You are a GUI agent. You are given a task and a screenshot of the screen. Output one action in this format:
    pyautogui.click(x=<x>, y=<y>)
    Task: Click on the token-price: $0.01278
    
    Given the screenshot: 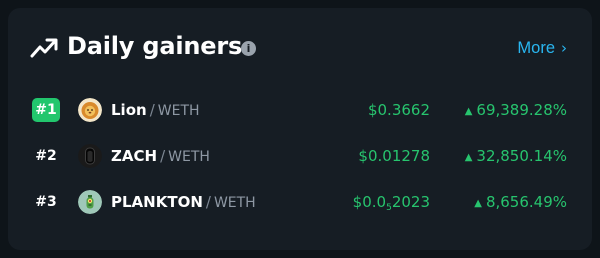 What is the action you would take?
    pyautogui.click(x=394, y=156)
    